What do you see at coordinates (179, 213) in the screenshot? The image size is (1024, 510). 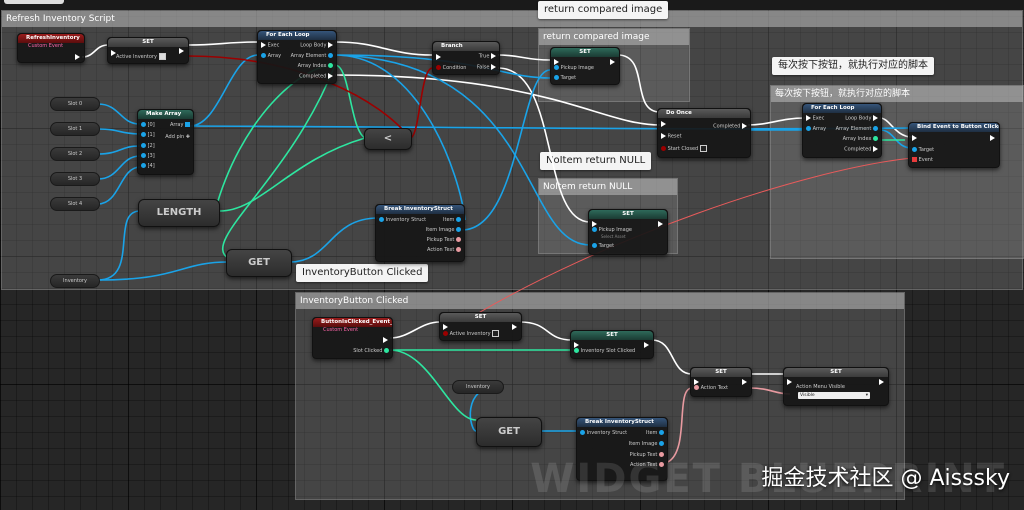 I see `length-node: LENGTH` at bounding box center [179, 213].